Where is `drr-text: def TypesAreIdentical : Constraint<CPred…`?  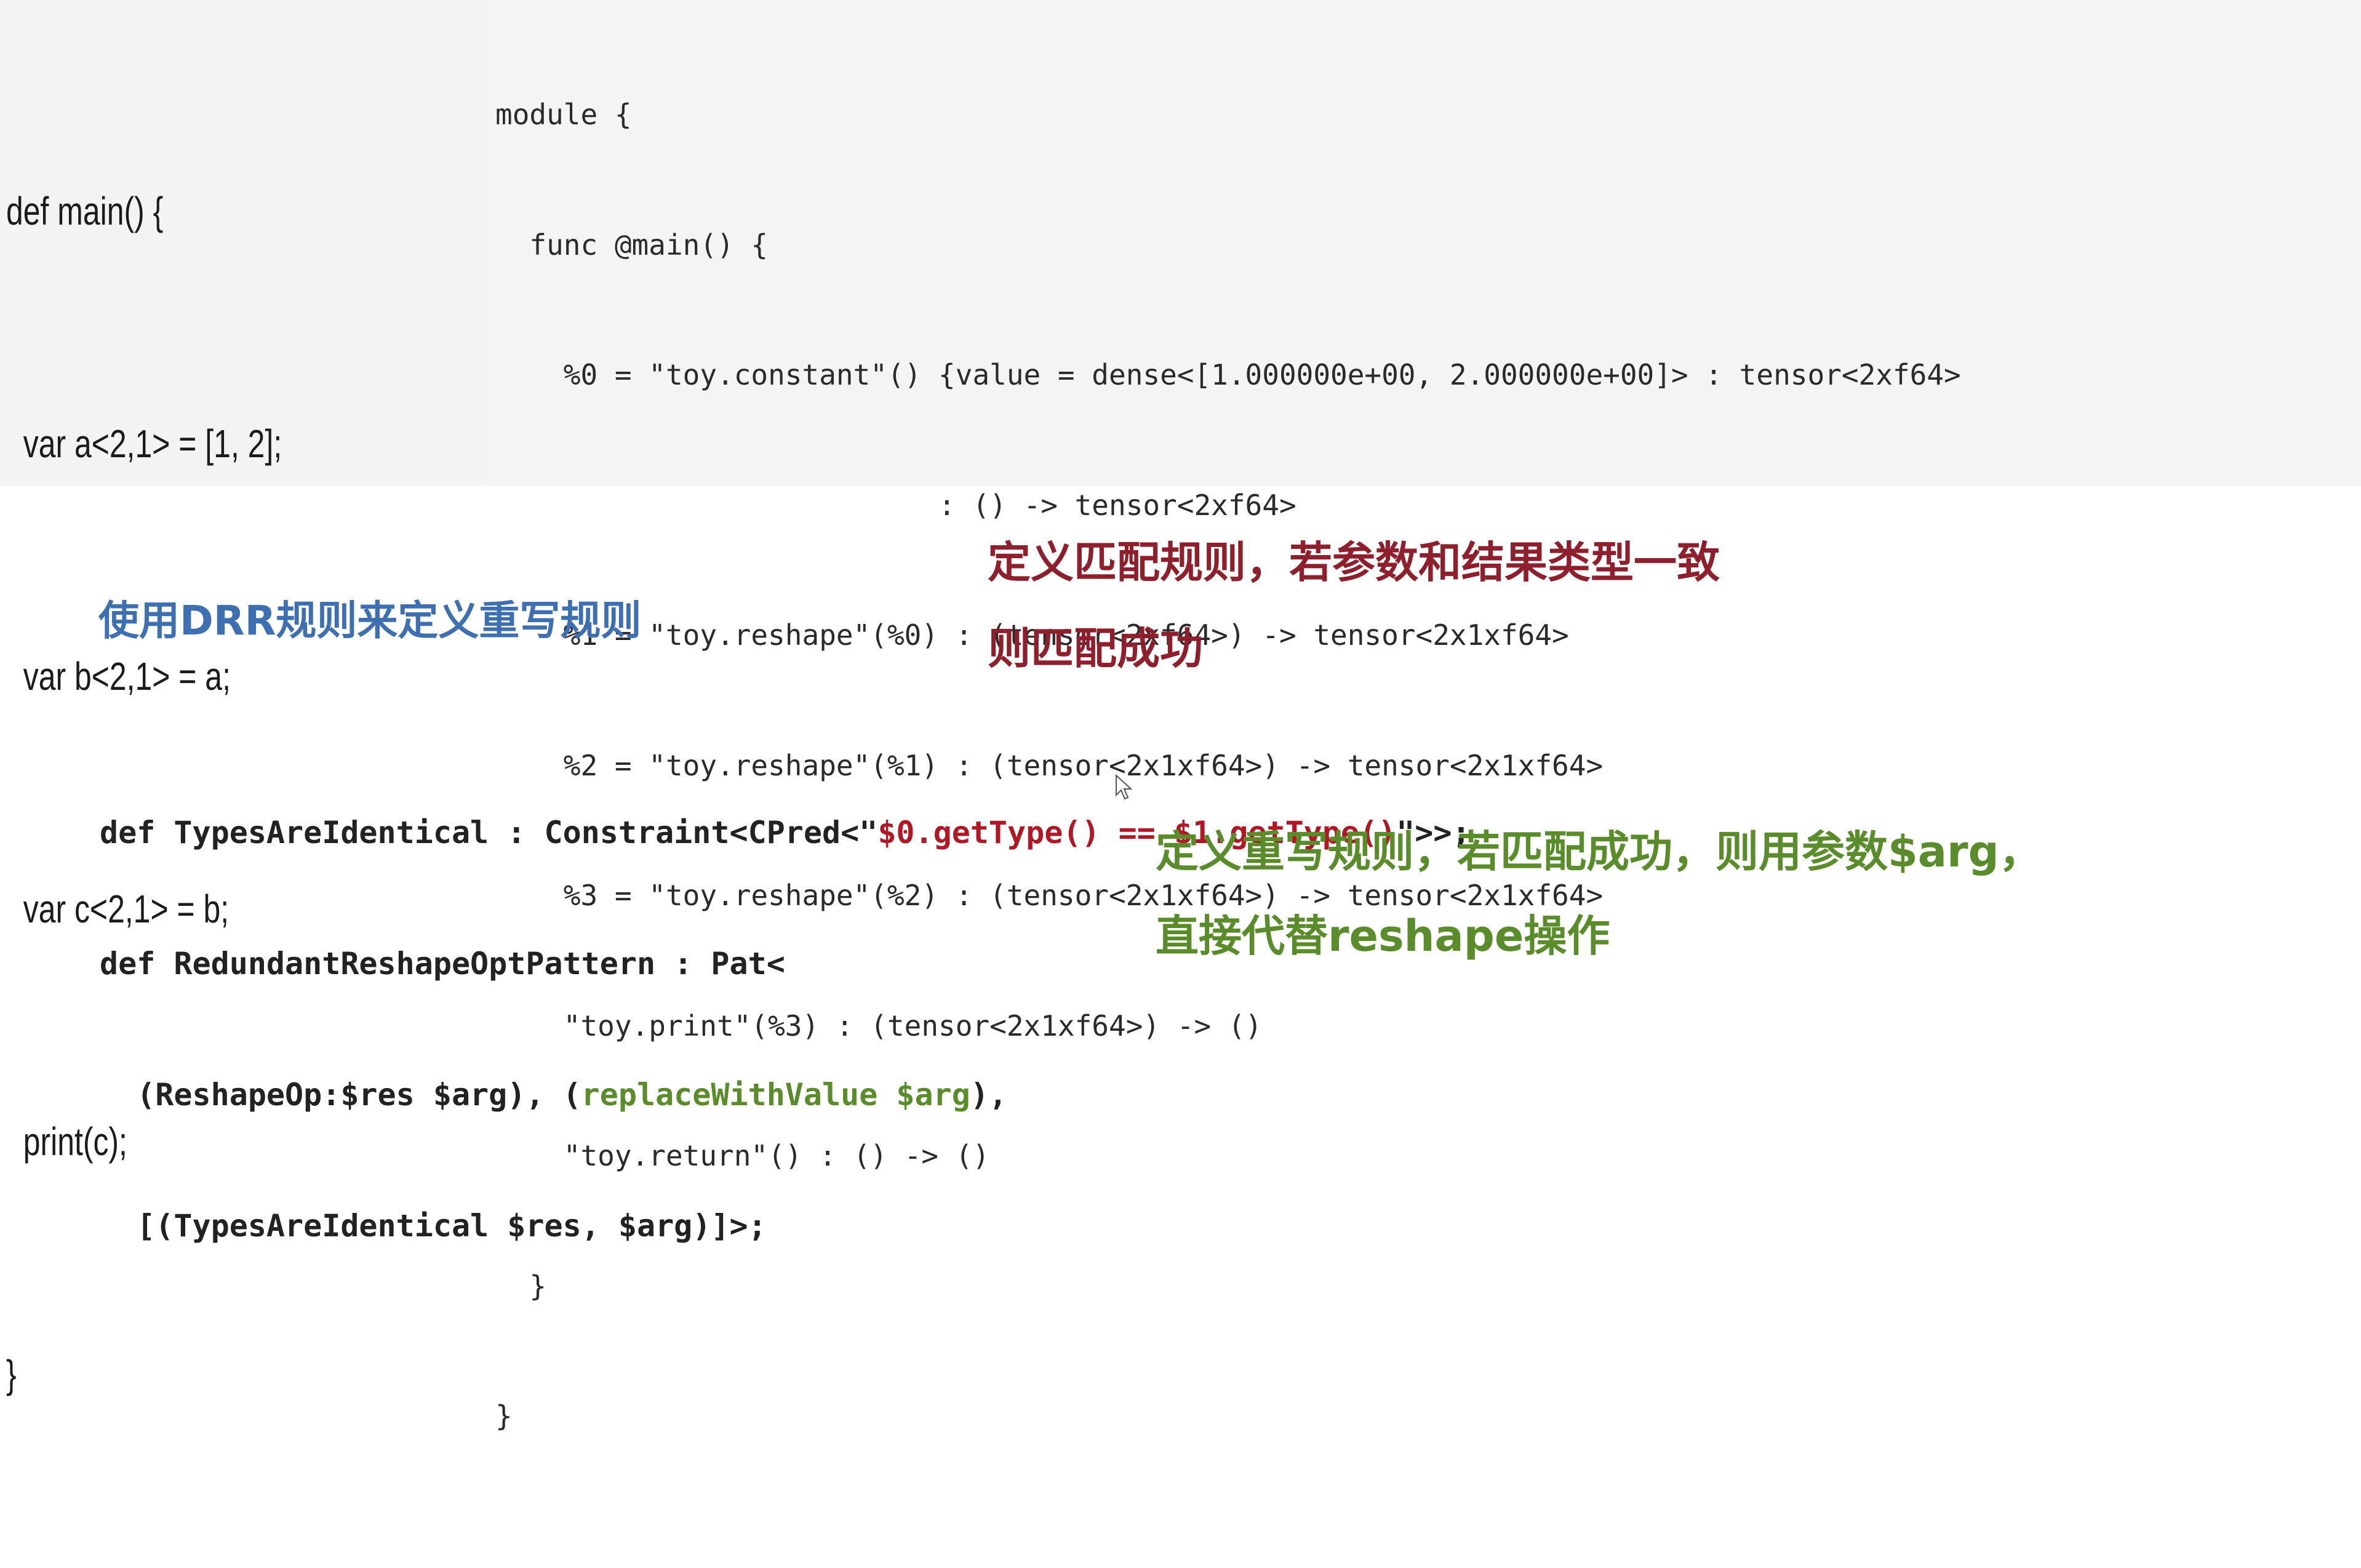 drr-text: def TypesAreIdentical : Constraint<CPred… is located at coordinates (489, 832).